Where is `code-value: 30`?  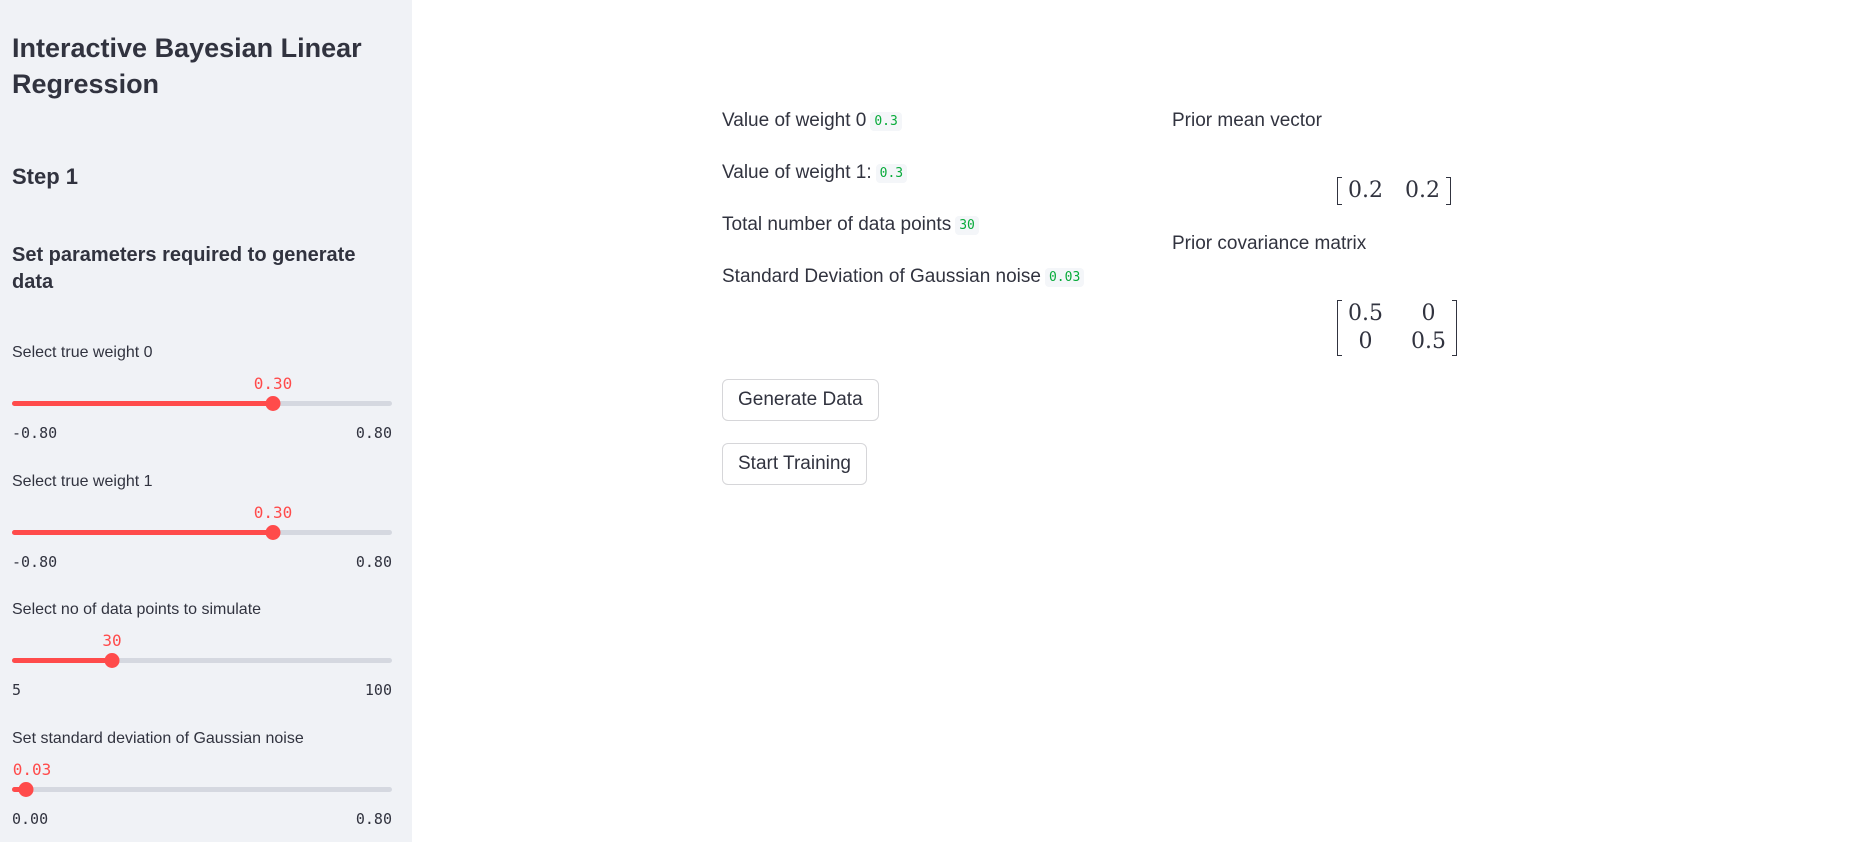
code-value: 30 is located at coordinates (967, 225).